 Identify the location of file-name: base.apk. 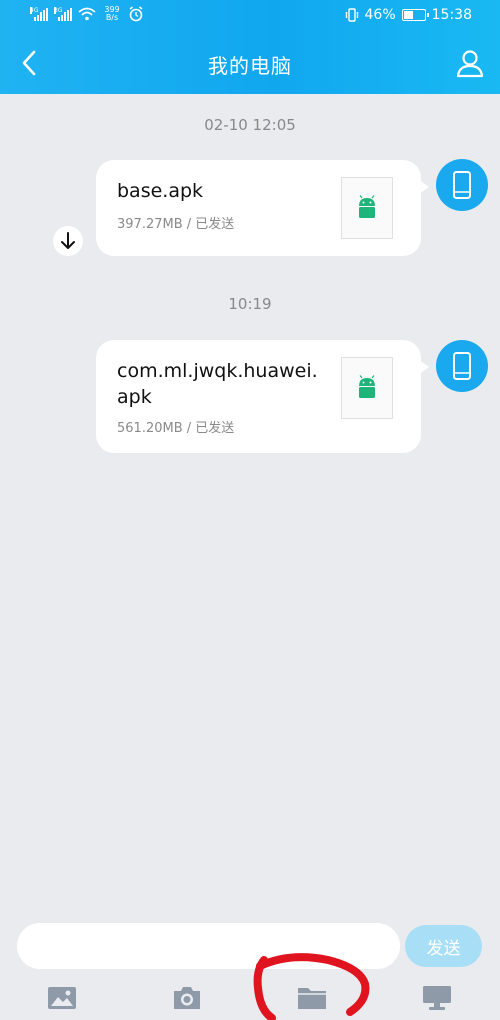
(160, 191).